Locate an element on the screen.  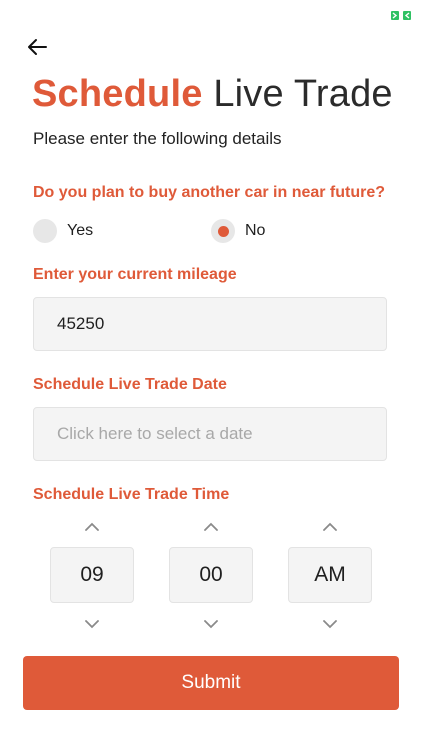
radio-selected-dot is located at coordinates (223, 231).